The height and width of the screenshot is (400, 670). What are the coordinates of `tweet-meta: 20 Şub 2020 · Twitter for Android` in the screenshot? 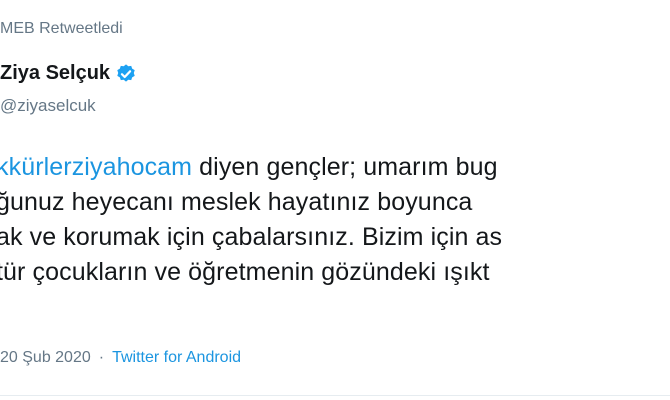 It's located at (120, 358).